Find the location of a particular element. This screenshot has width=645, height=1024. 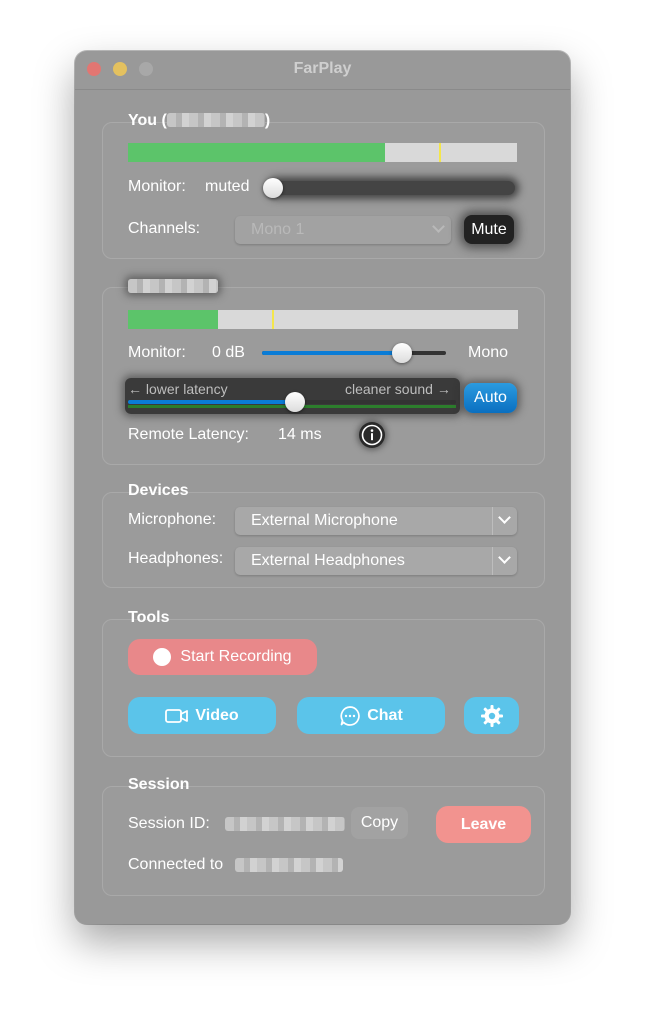

redacted-username is located at coordinates (215, 120).